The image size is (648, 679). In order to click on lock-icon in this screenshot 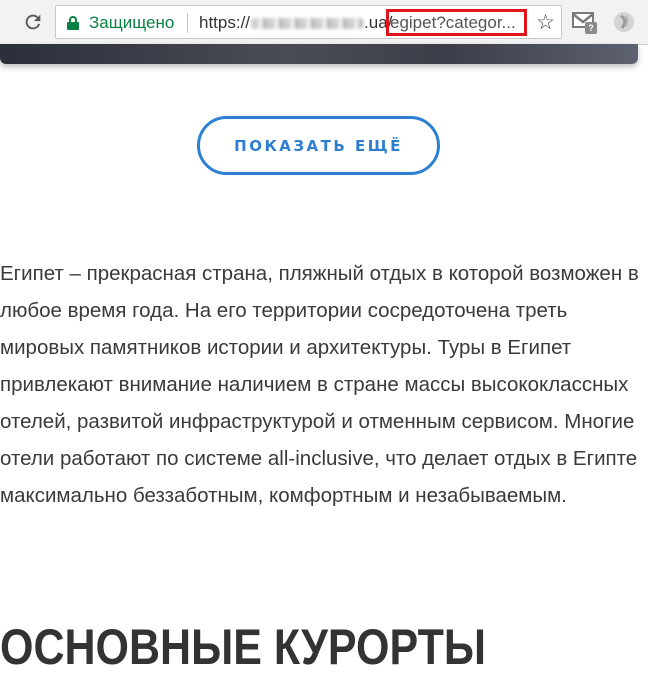, I will do `click(73, 23)`.